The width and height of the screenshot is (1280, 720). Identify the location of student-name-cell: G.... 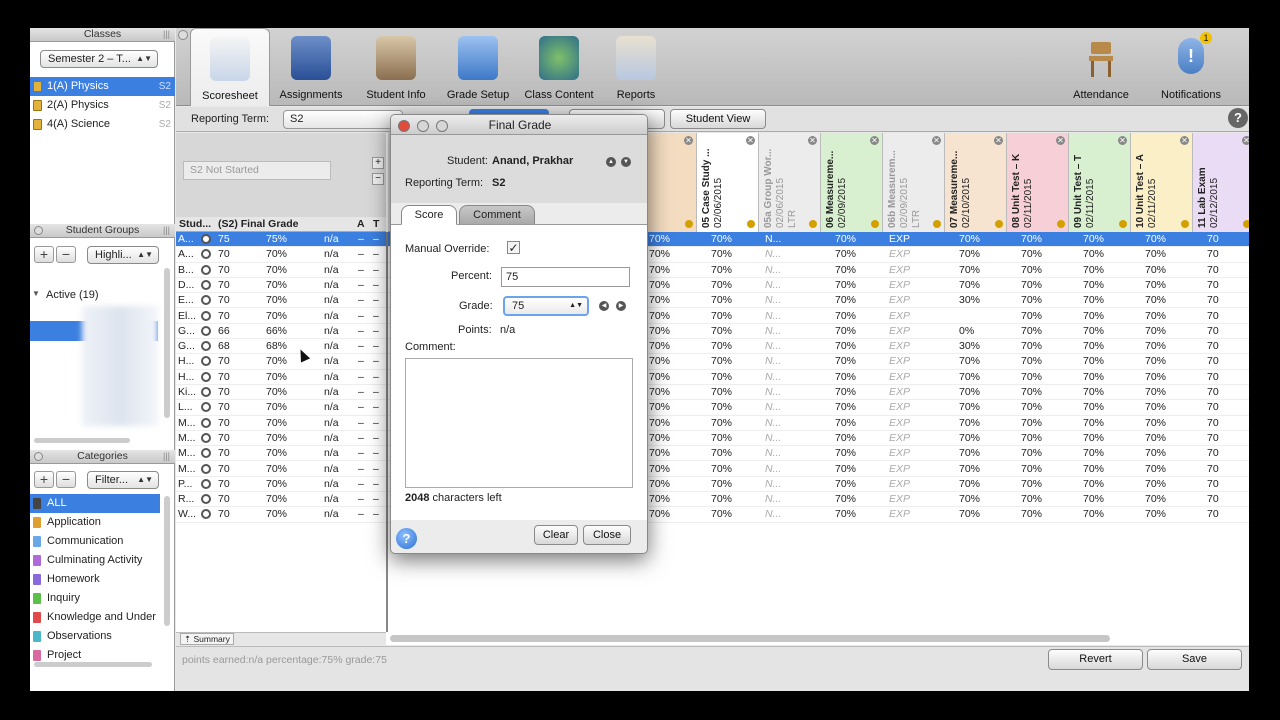
(188, 346).